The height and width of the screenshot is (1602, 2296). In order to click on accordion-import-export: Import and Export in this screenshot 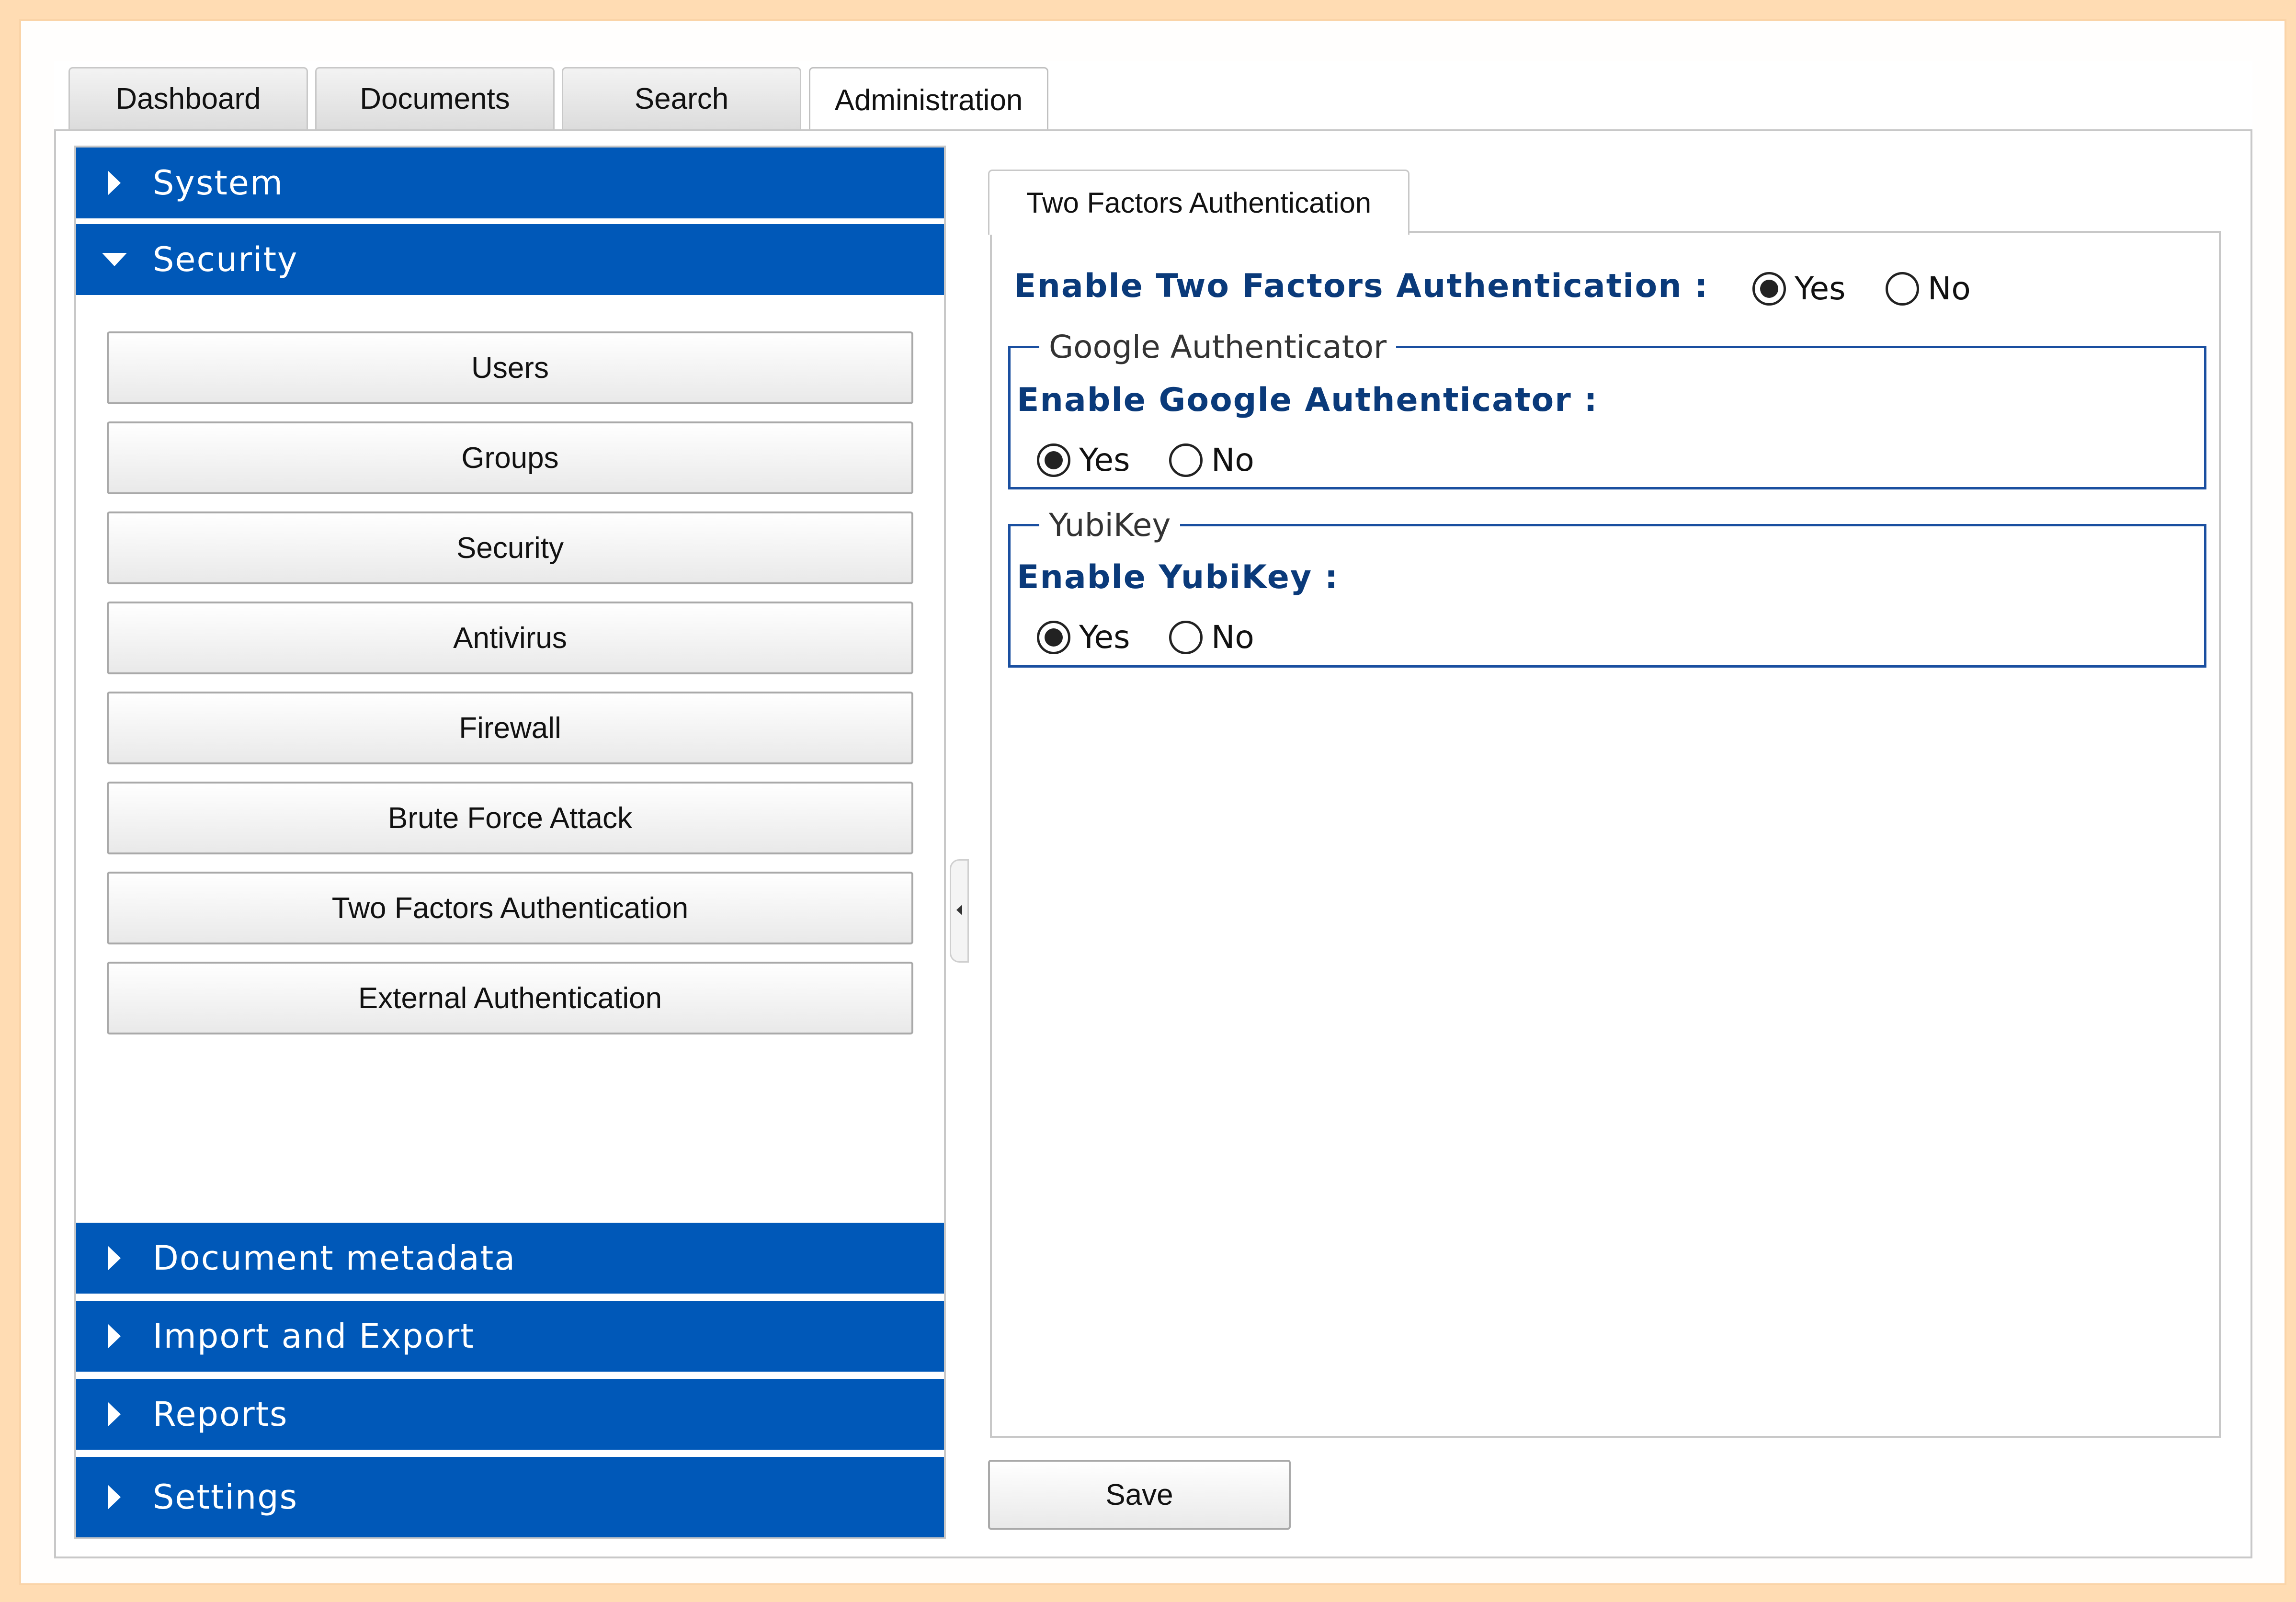, I will do `click(510, 1338)`.